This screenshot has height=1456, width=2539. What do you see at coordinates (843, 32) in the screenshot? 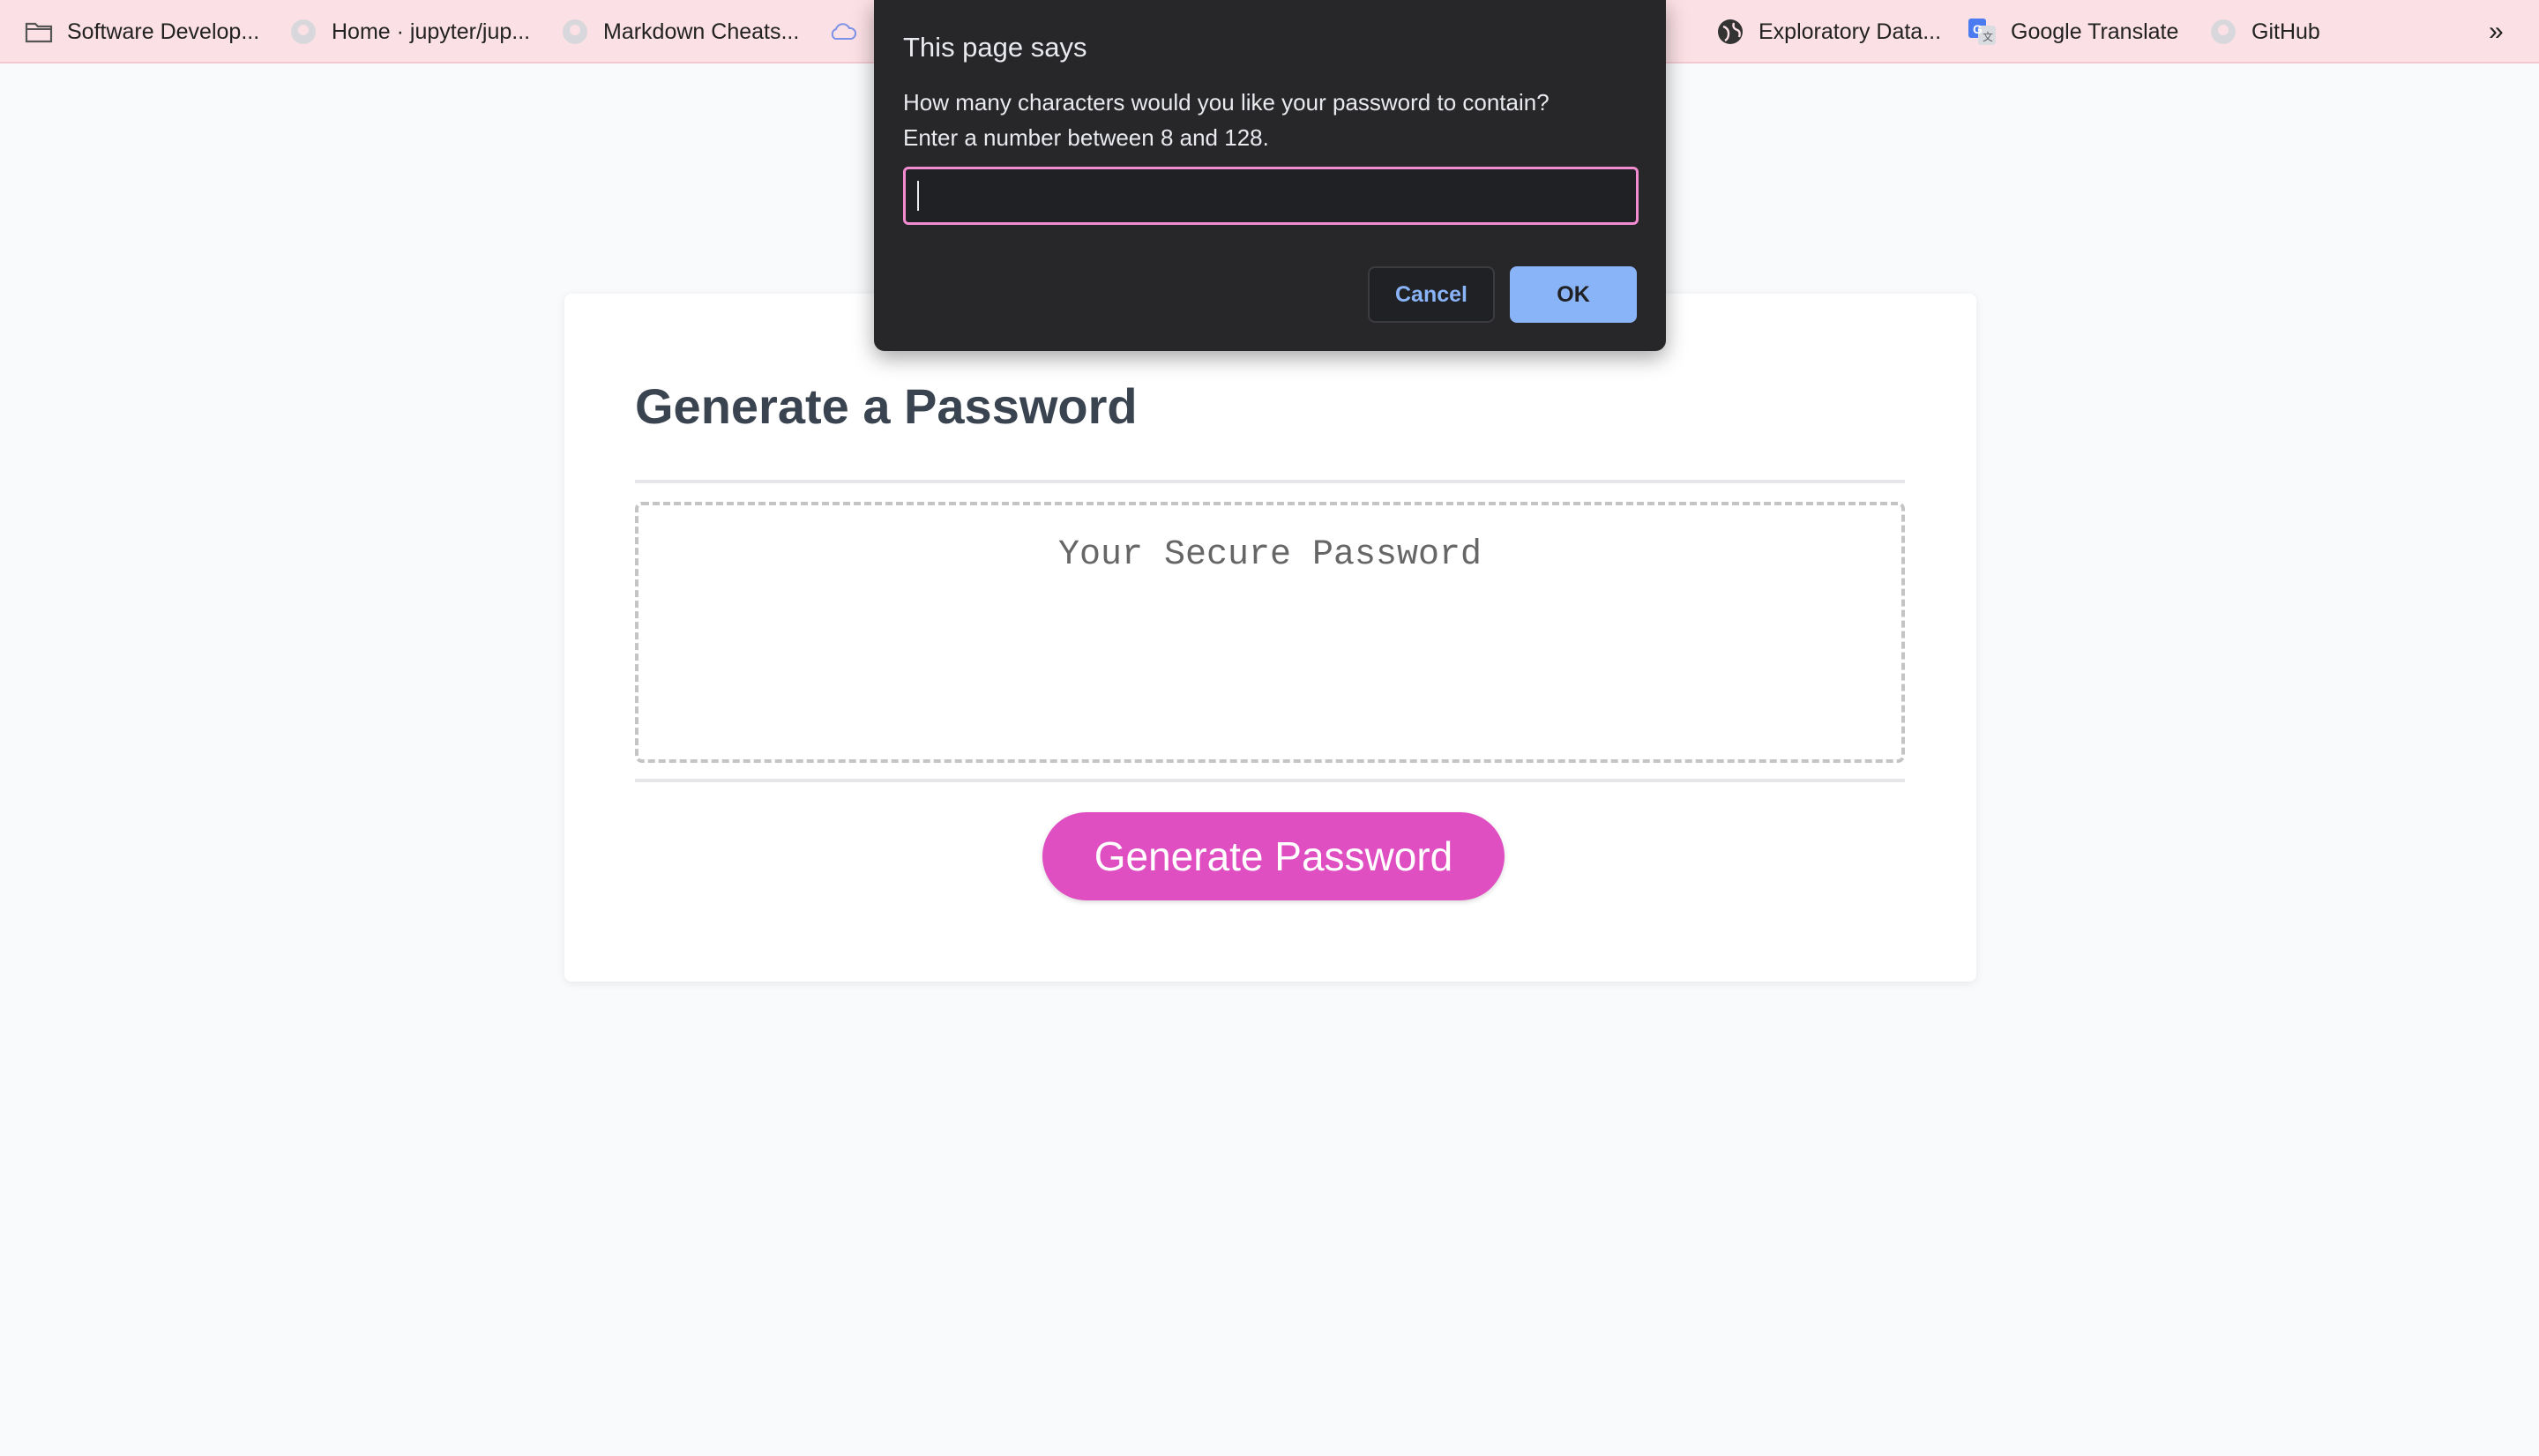
I see `cloud-icon` at bounding box center [843, 32].